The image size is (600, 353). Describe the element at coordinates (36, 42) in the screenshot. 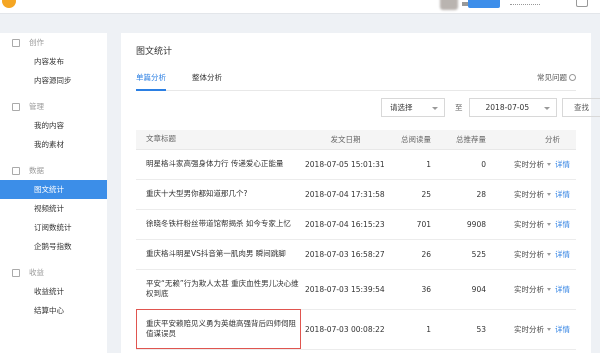

I see `sidebar-group-label: 创作` at that location.